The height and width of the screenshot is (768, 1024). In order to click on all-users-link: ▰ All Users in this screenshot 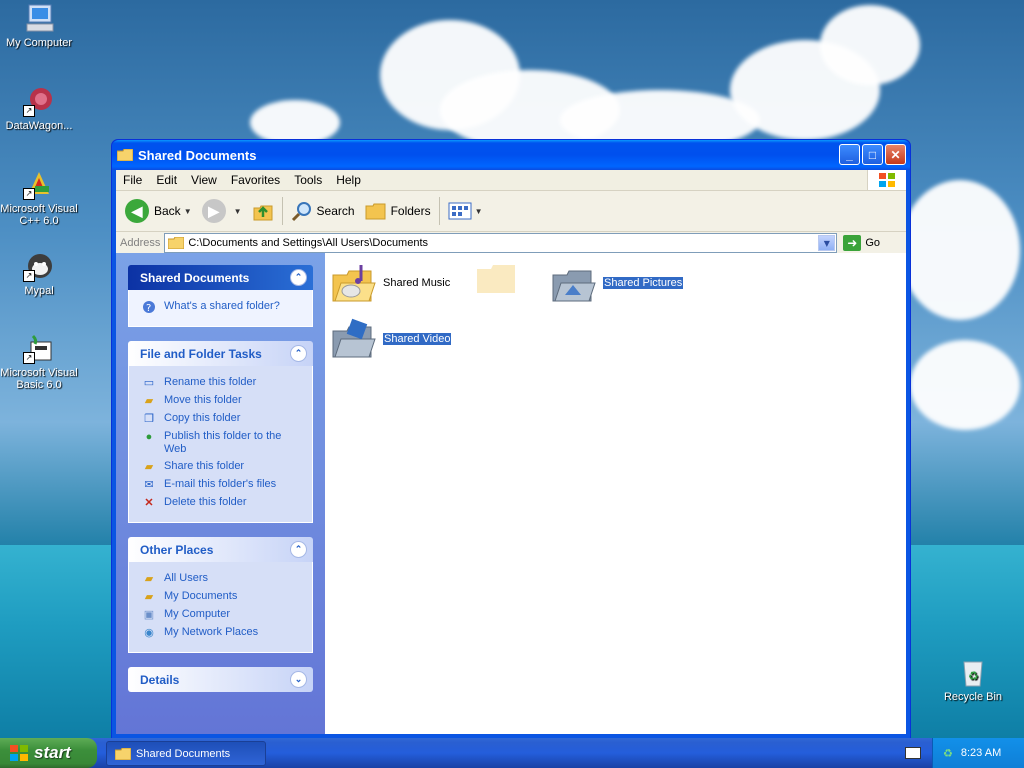, I will do `click(221, 579)`.